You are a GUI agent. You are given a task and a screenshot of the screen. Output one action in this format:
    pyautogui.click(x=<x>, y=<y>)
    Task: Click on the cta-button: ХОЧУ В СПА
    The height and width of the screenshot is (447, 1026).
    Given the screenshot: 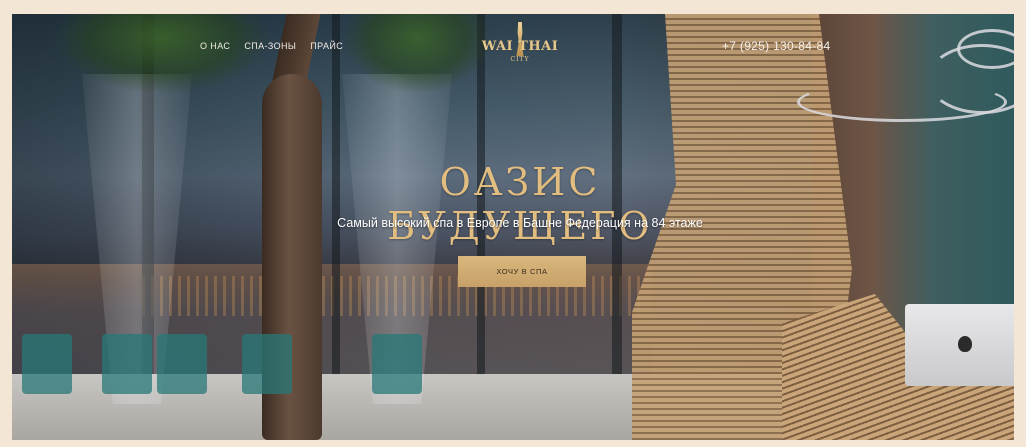 What is the action you would take?
    pyautogui.click(x=522, y=271)
    